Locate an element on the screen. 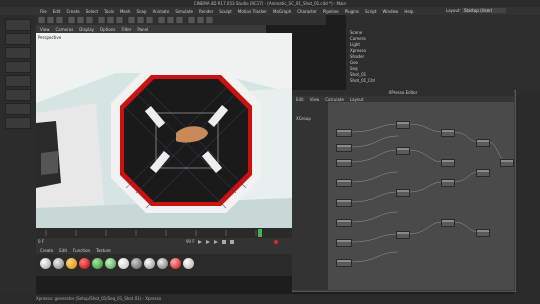  xpresso-sidebar: XGroup is located at coordinates (310, 196).